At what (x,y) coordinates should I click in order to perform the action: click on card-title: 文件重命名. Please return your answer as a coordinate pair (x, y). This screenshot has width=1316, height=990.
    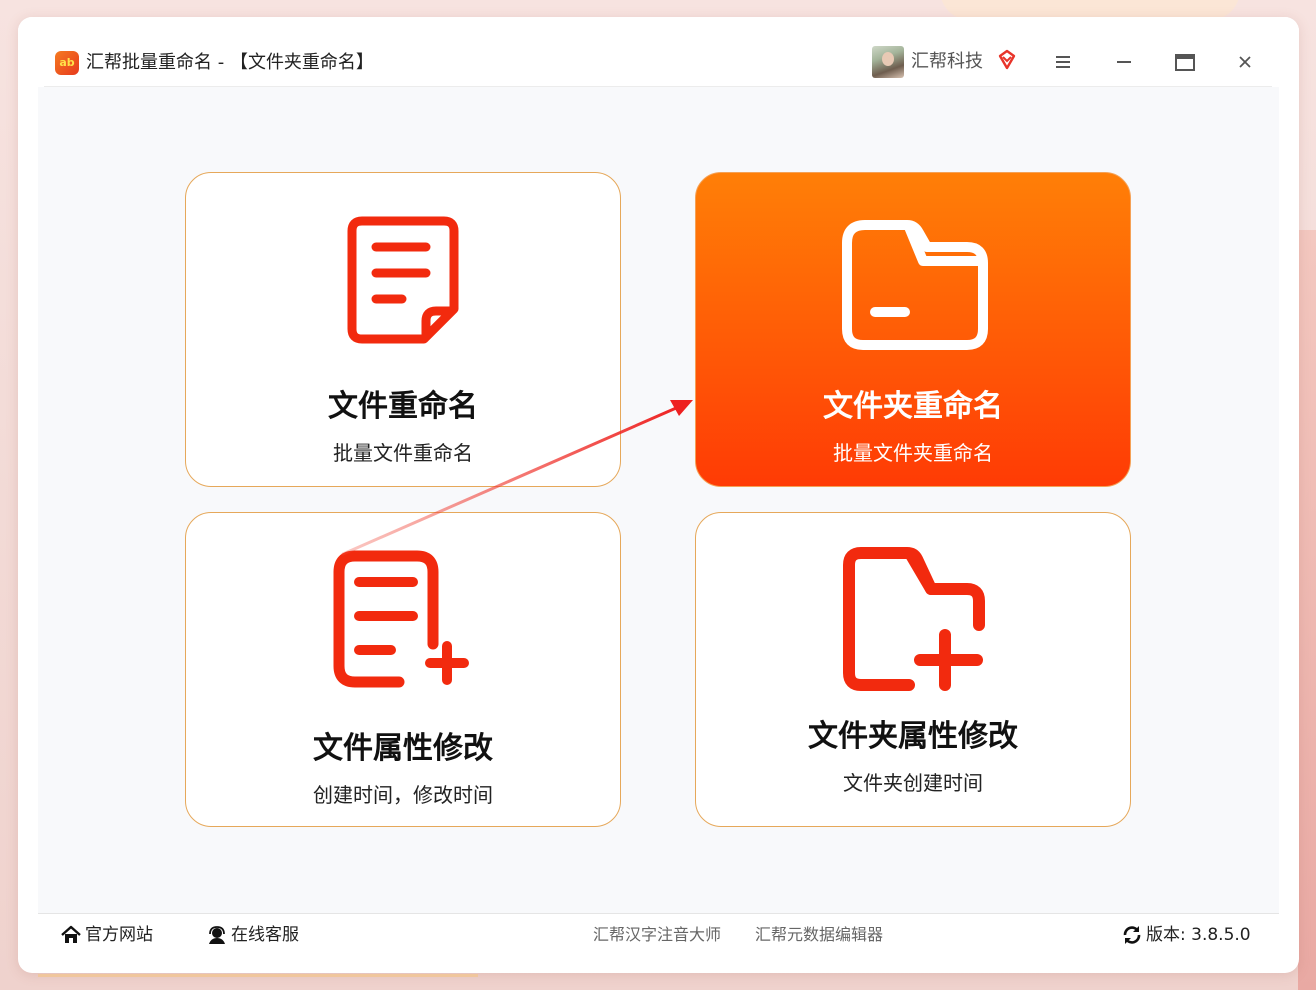
    Looking at the image, I should click on (403, 406).